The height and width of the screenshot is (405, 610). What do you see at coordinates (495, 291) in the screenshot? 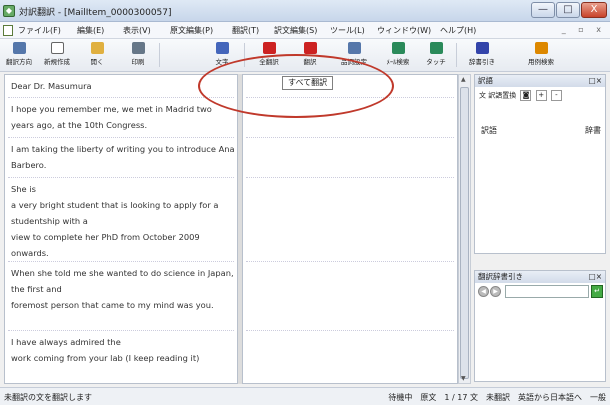
I see `forward-icon: ▶` at bounding box center [495, 291].